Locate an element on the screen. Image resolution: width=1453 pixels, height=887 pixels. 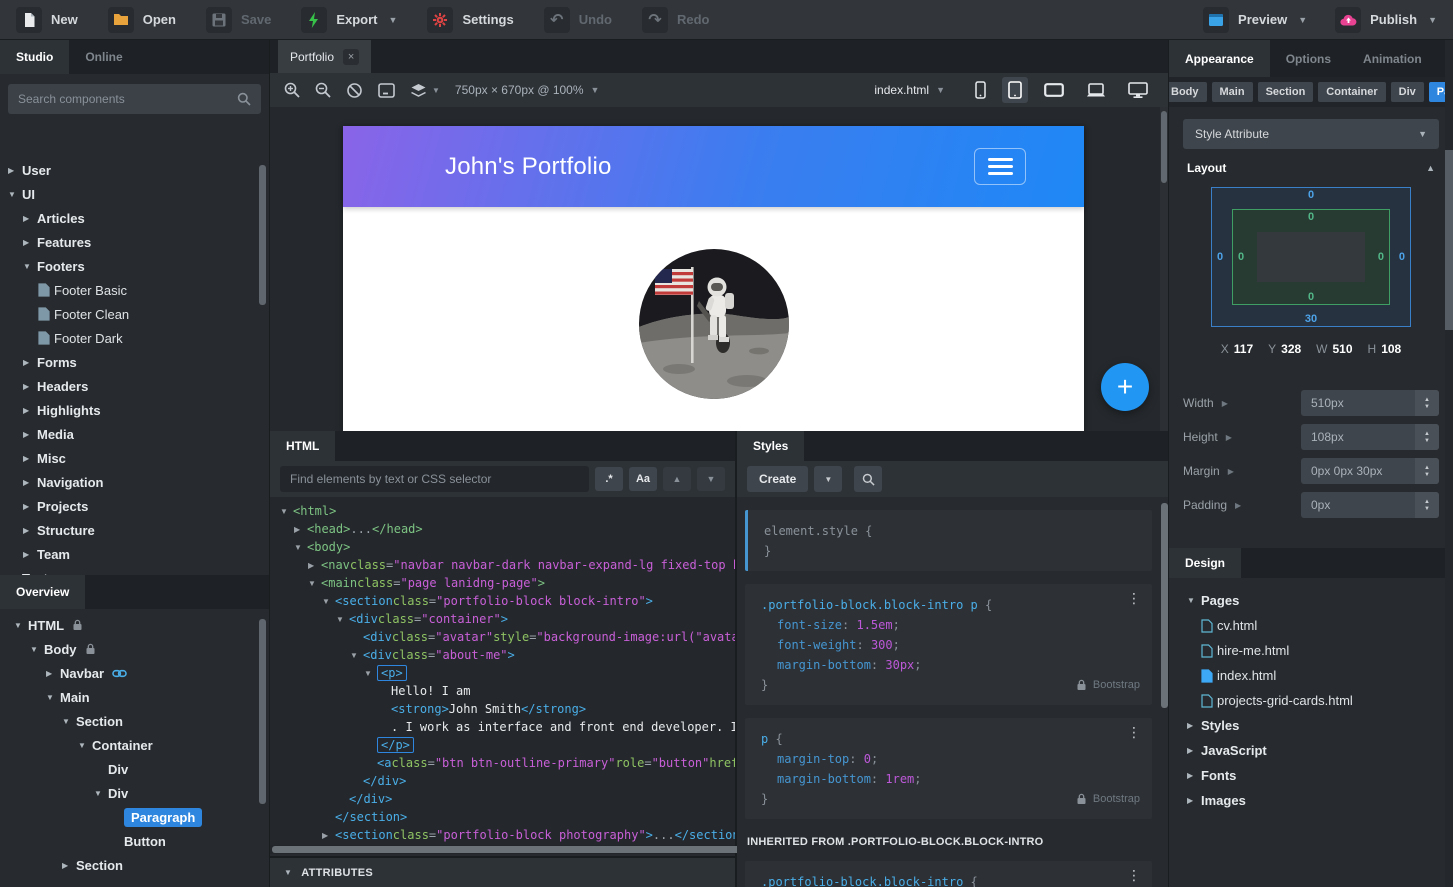
preview-body is located at coordinates (713, 319).